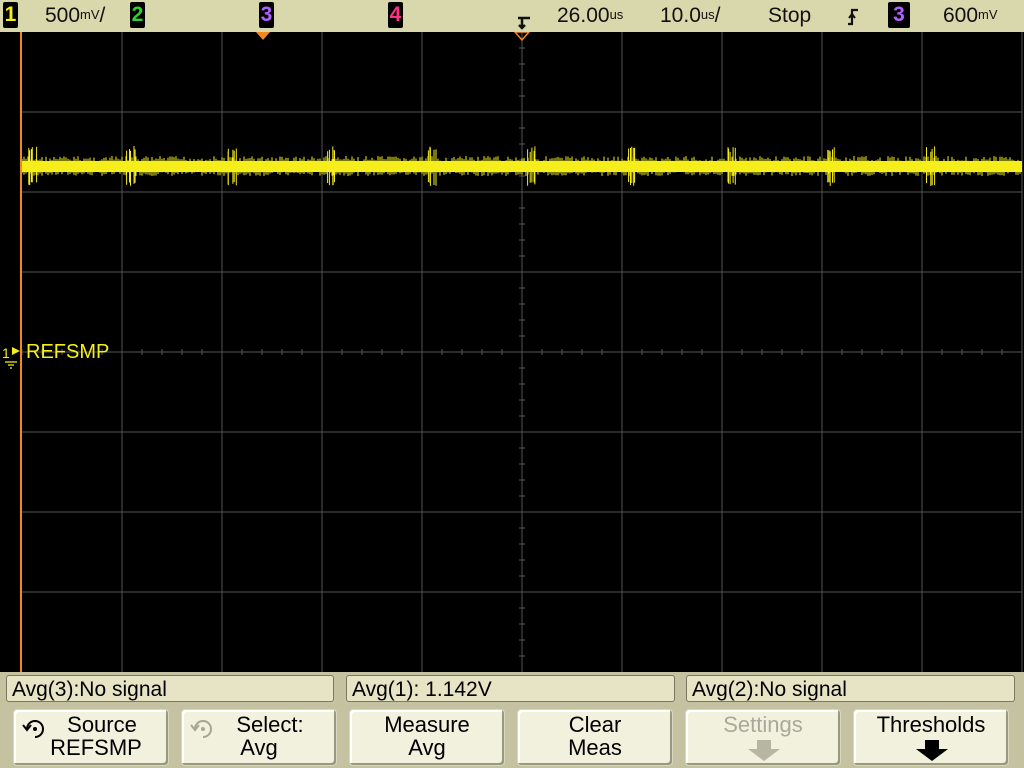  I want to click on measurement-avg-2: Avg(2):No signal, so click(850, 688).